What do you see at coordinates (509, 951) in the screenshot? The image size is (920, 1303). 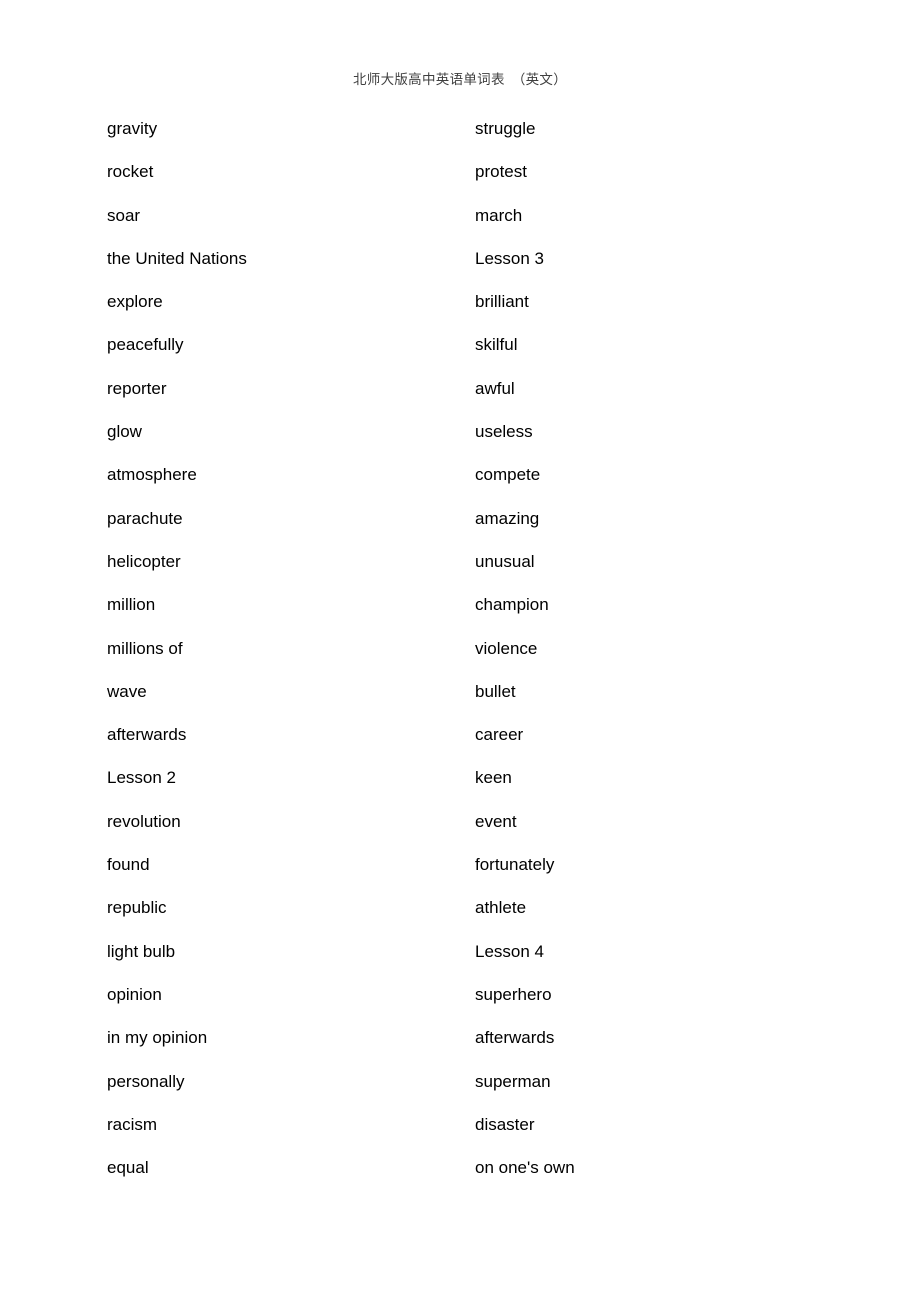 I see `word-entry-right: Lesson 4` at bounding box center [509, 951].